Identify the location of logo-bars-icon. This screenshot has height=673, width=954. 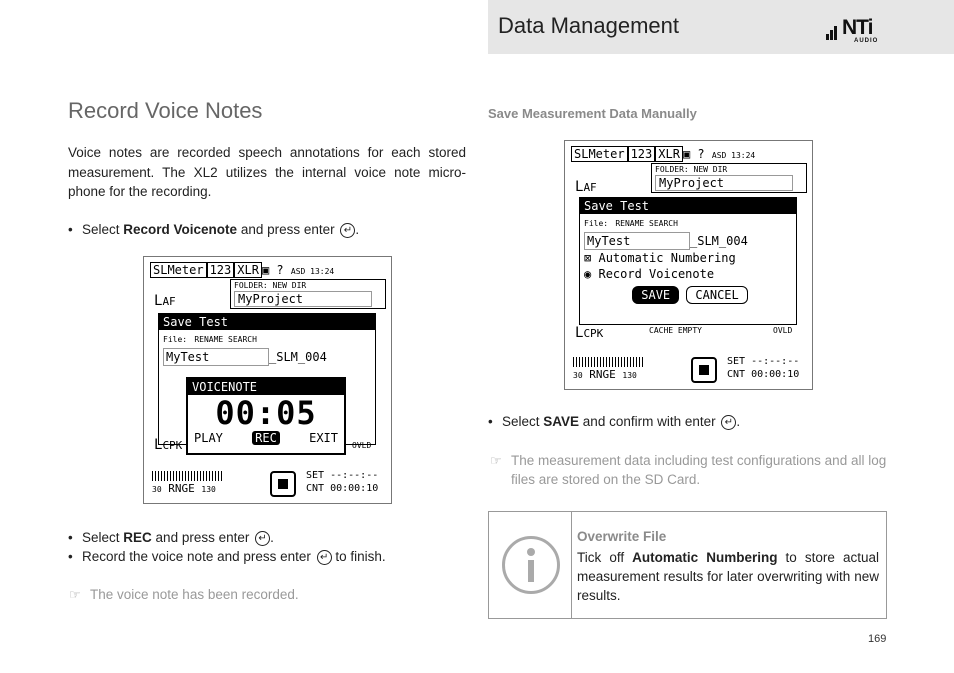
(832, 31).